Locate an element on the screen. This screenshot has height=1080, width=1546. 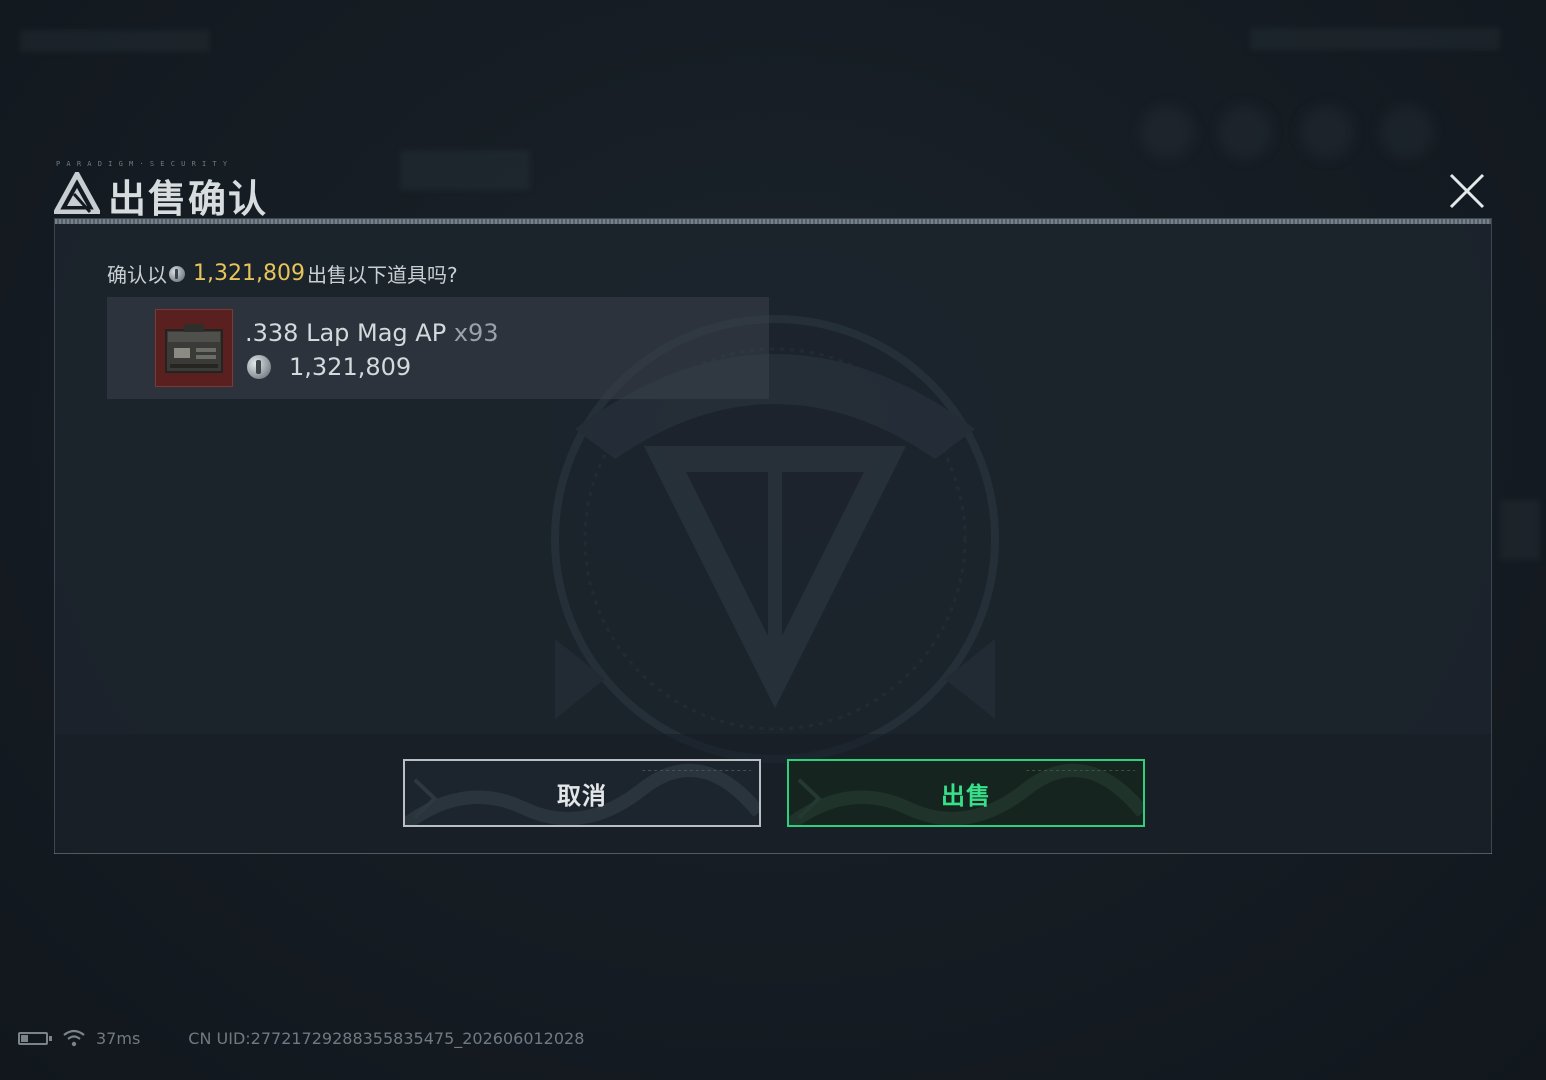
confirm-message: 确认以 1,321,809 出售以下道具吗? is located at coordinates (282, 273).